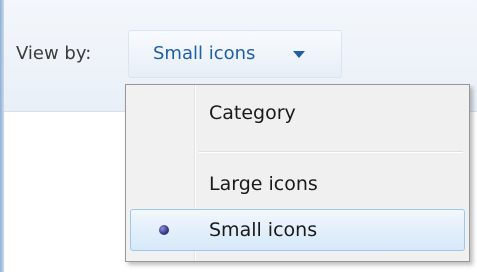 This screenshot has height=272, width=477. Describe the element at coordinates (204, 53) in the screenshot. I see `view-by-current-value: Small icons` at that location.